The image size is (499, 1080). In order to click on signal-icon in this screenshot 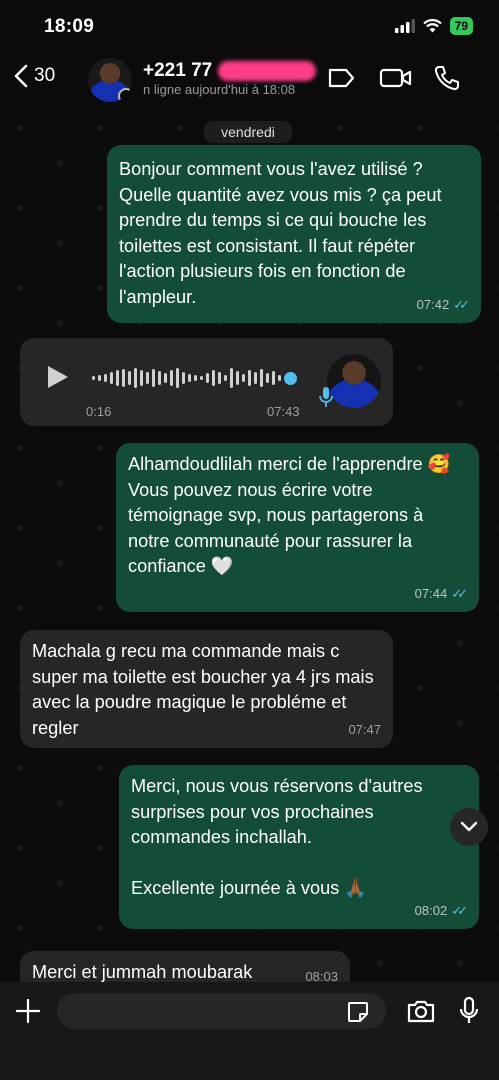, I will do `click(404, 26)`.